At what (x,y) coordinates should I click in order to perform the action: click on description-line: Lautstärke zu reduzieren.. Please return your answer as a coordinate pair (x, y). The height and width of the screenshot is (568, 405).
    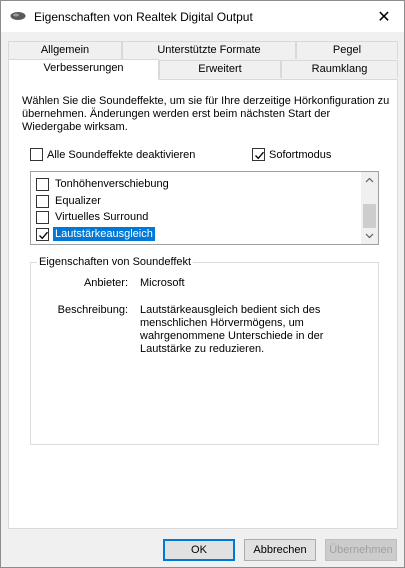
    Looking at the image, I should click on (202, 349).